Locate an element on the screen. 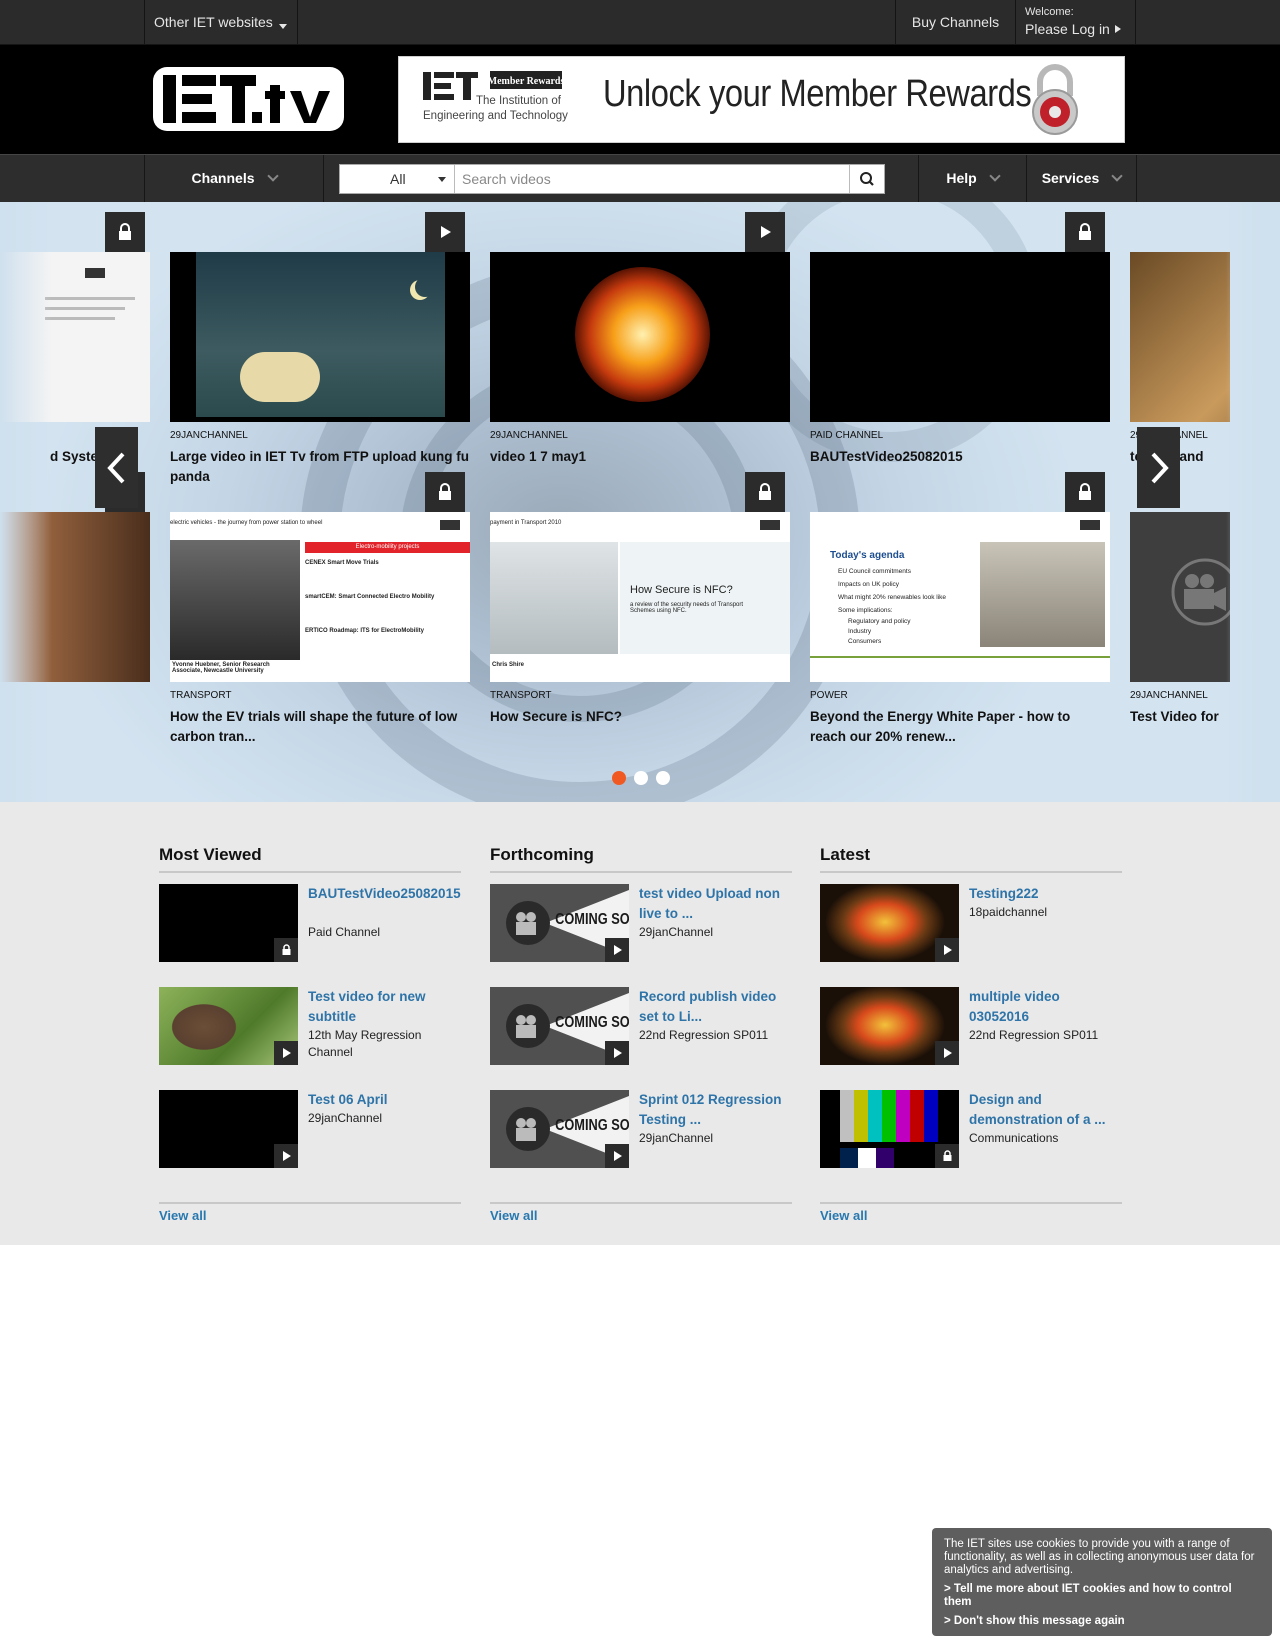 Image resolution: width=1280 pixels, height=1645 pixels. search-bar: All is located at coordinates (612, 179).